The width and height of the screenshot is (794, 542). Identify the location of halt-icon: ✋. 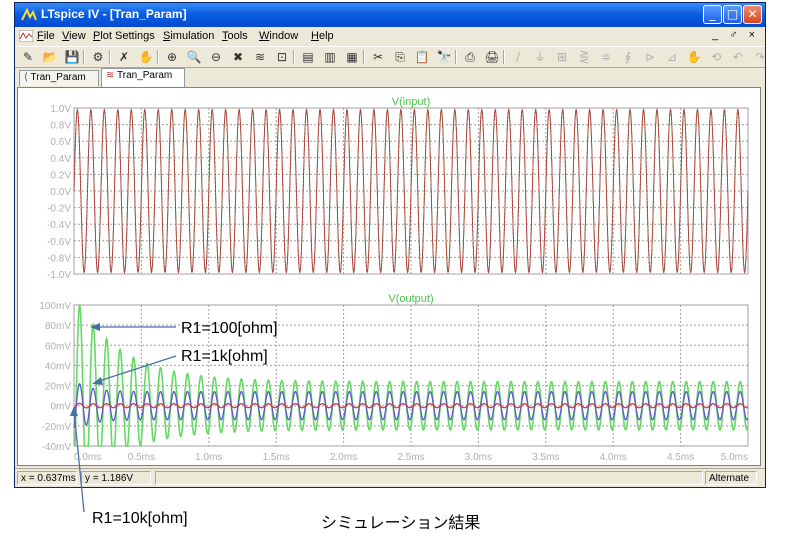
(146, 57).